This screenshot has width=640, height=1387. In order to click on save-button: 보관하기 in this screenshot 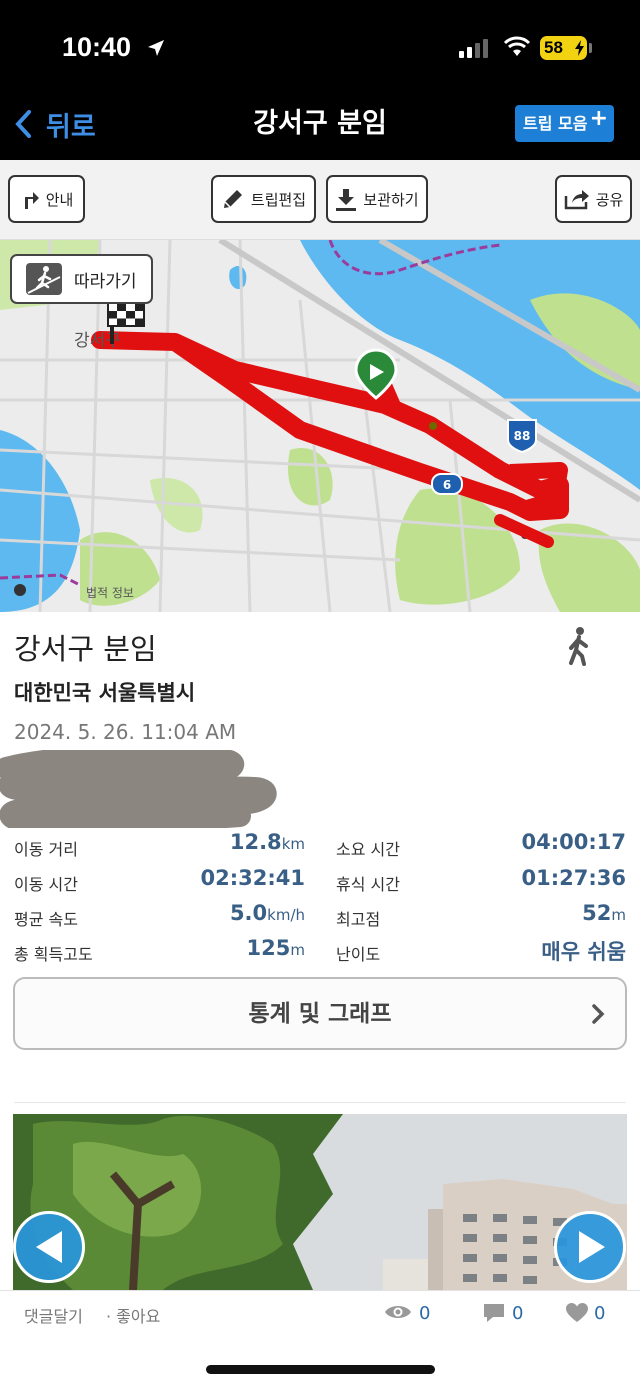, I will do `click(377, 199)`.